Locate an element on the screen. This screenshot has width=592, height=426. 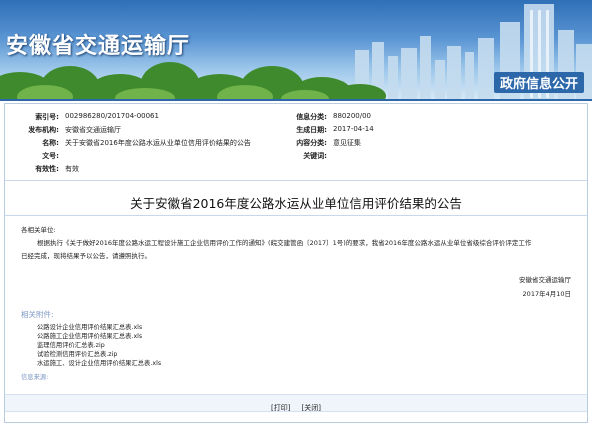
attachment-link: 公路设计企业信用评价结果汇总表.xls is located at coordinates (89, 326).